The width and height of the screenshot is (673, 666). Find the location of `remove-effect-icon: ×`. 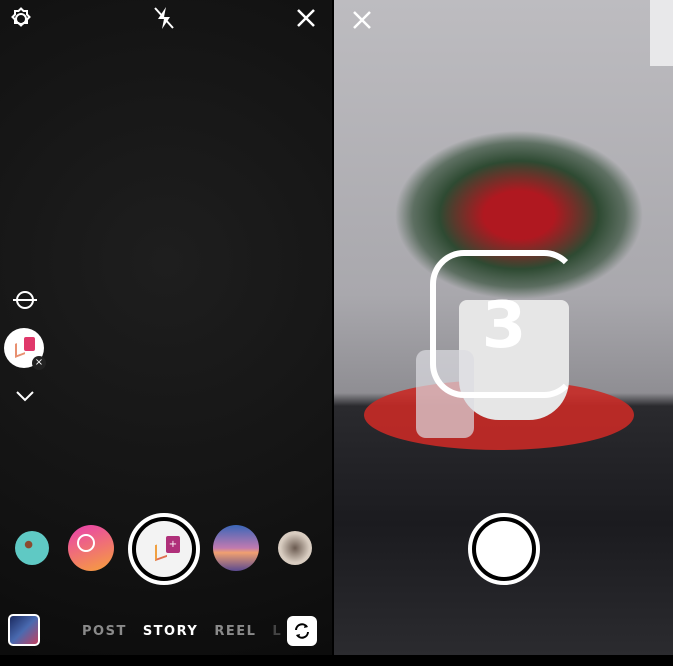

remove-effect-icon: × is located at coordinates (39, 363).